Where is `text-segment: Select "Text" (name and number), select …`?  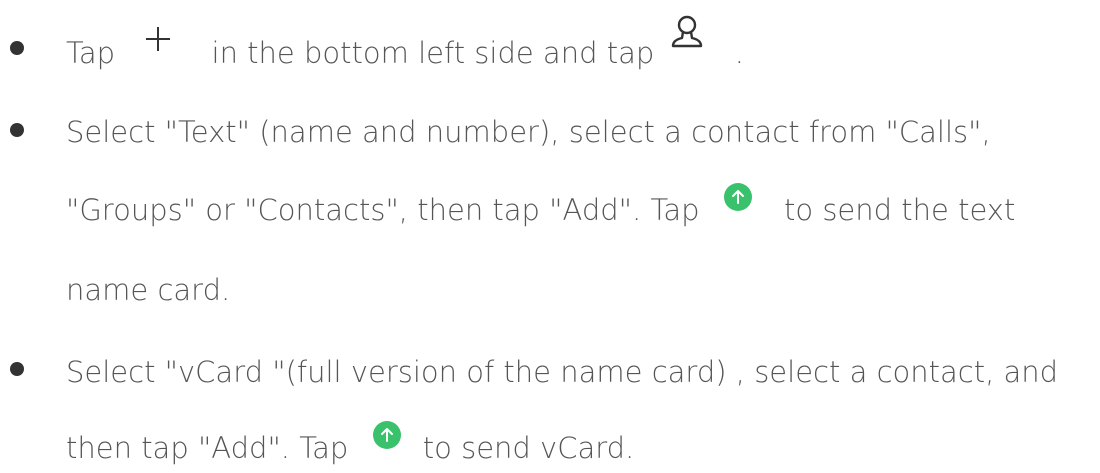 text-segment: Select "Text" (name and number), select … is located at coordinates (528, 132).